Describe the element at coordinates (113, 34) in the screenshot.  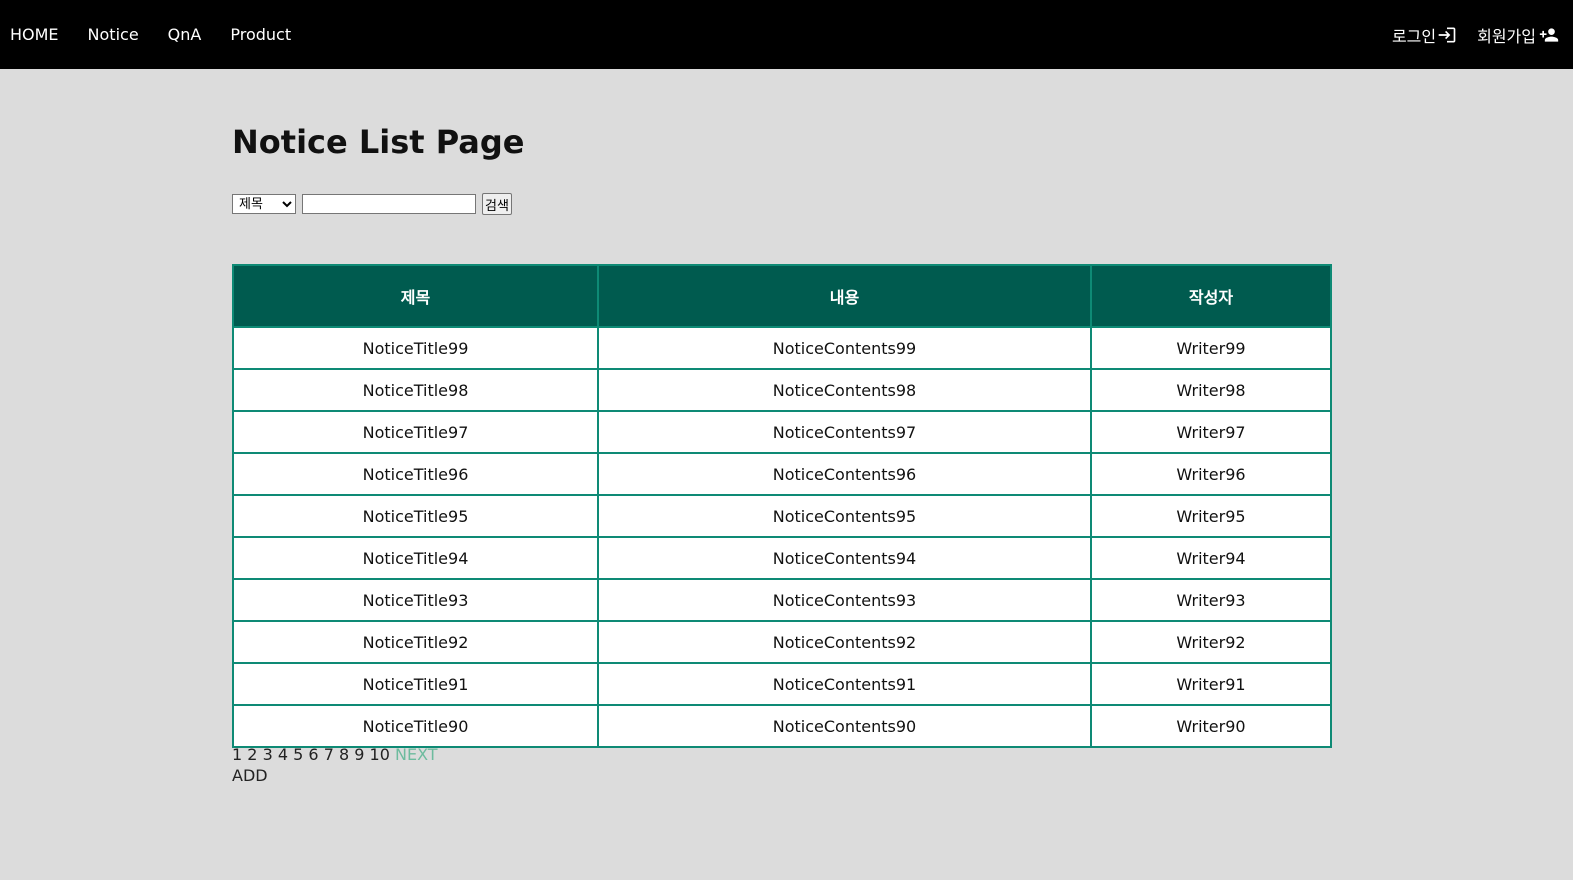
I see `nav-notice-link: Notice` at that location.